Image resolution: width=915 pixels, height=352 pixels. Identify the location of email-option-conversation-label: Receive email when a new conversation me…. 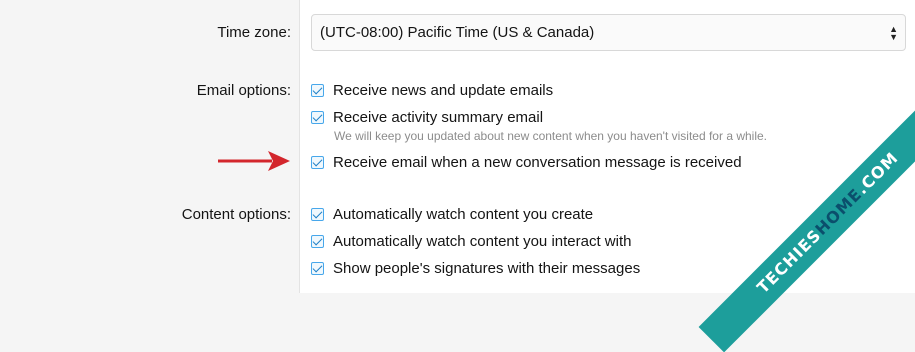
(537, 162).